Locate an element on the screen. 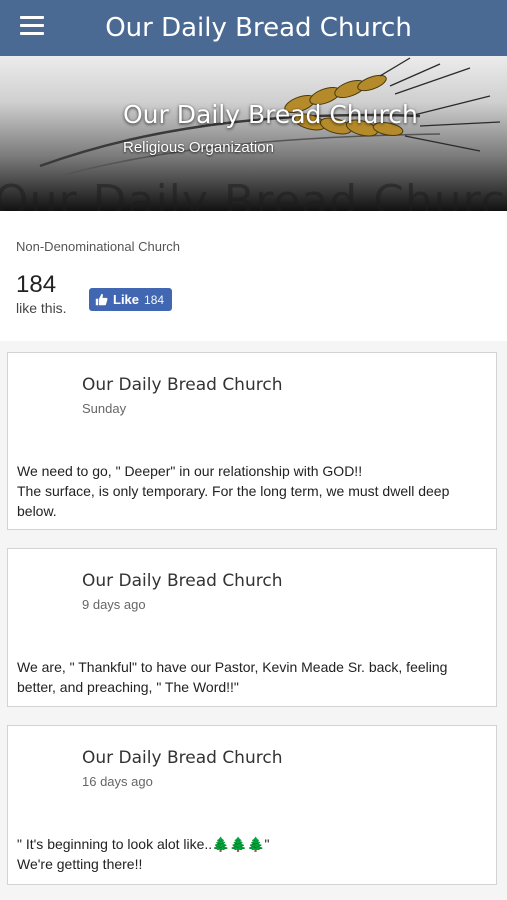 The width and height of the screenshot is (507, 900). post-timestamp: 16 days ago is located at coordinates (117, 781).